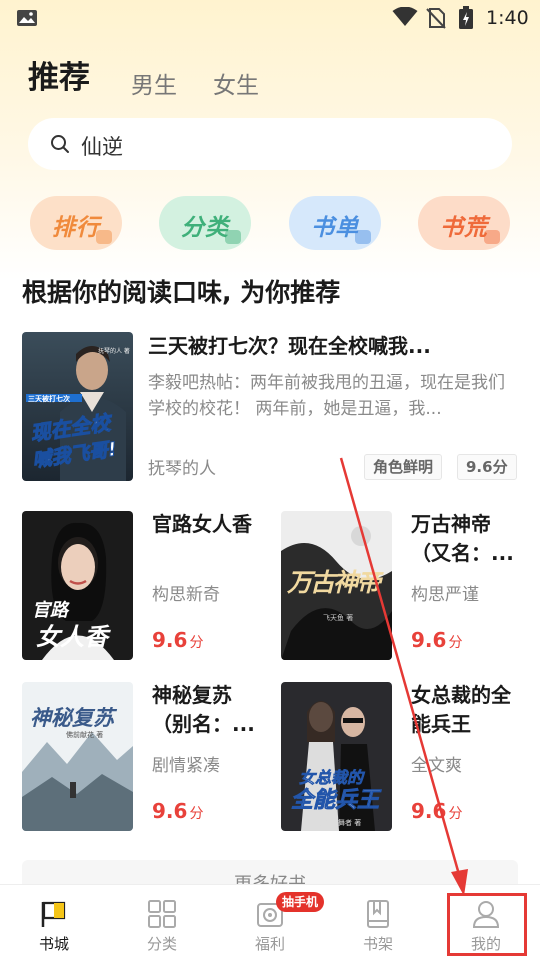 The width and height of the screenshot is (540, 960). What do you see at coordinates (378, 914) in the screenshot?
I see `book-icon` at bounding box center [378, 914].